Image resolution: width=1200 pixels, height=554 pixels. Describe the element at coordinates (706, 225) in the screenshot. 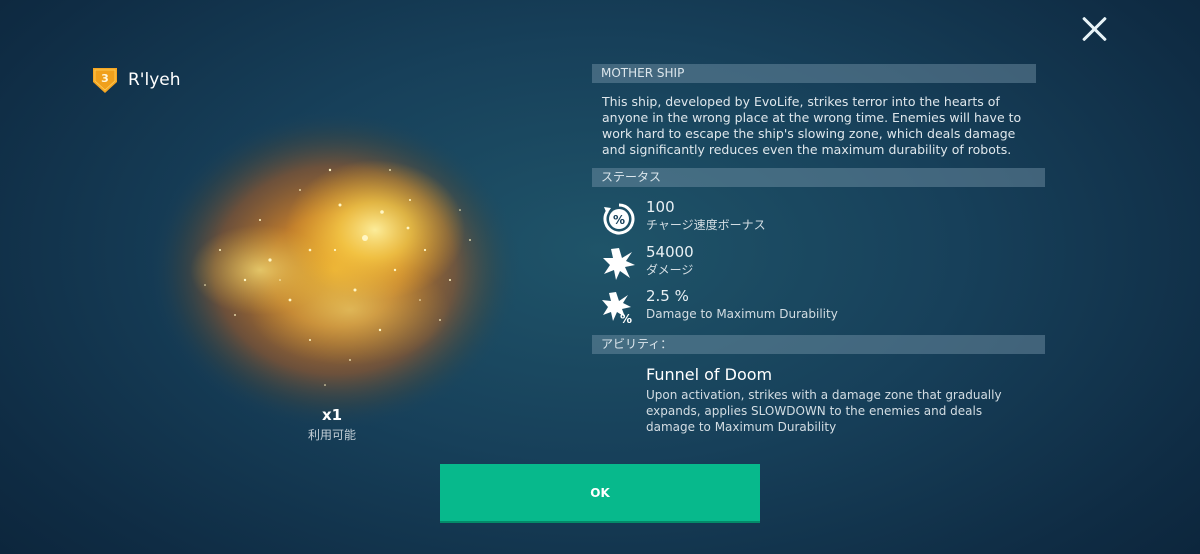

I see `stat-label: チャージ速度ボーナス` at that location.